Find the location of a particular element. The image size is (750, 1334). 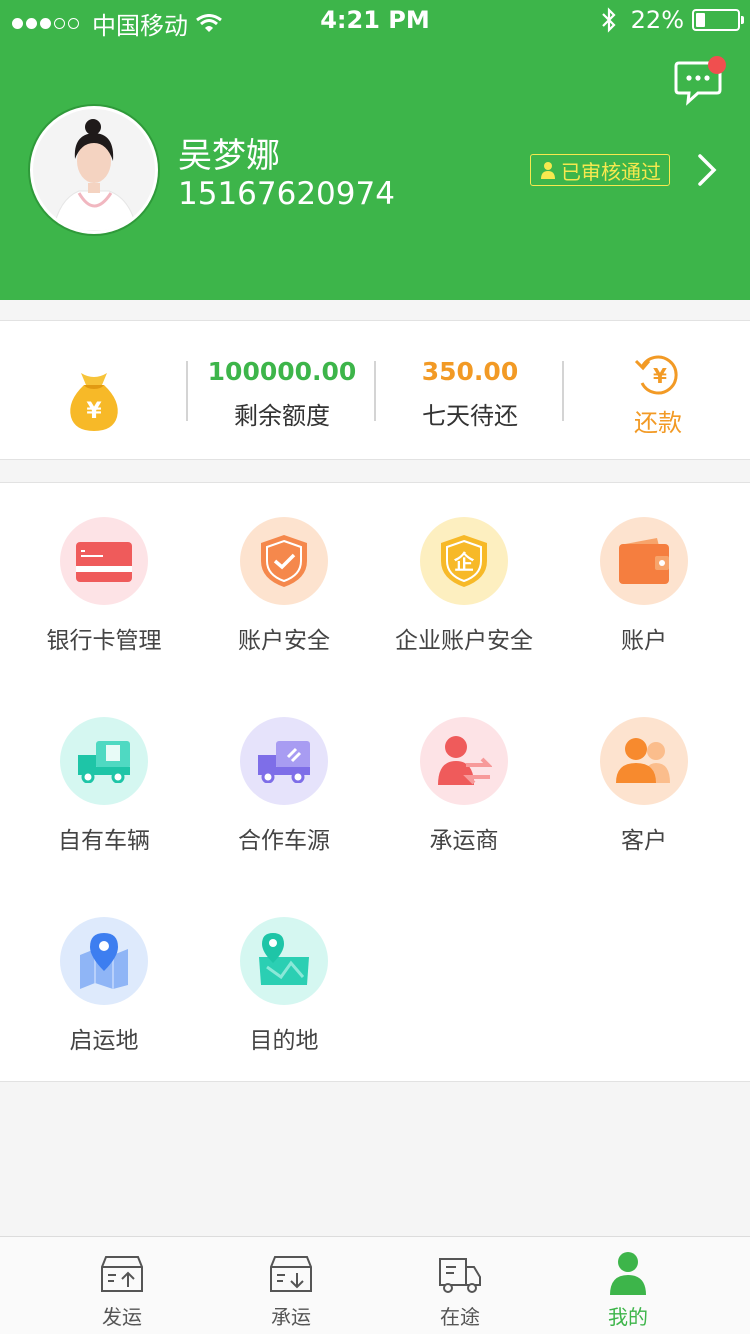

verify-status-badge: 已审核通过 is located at coordinates (600, 170).